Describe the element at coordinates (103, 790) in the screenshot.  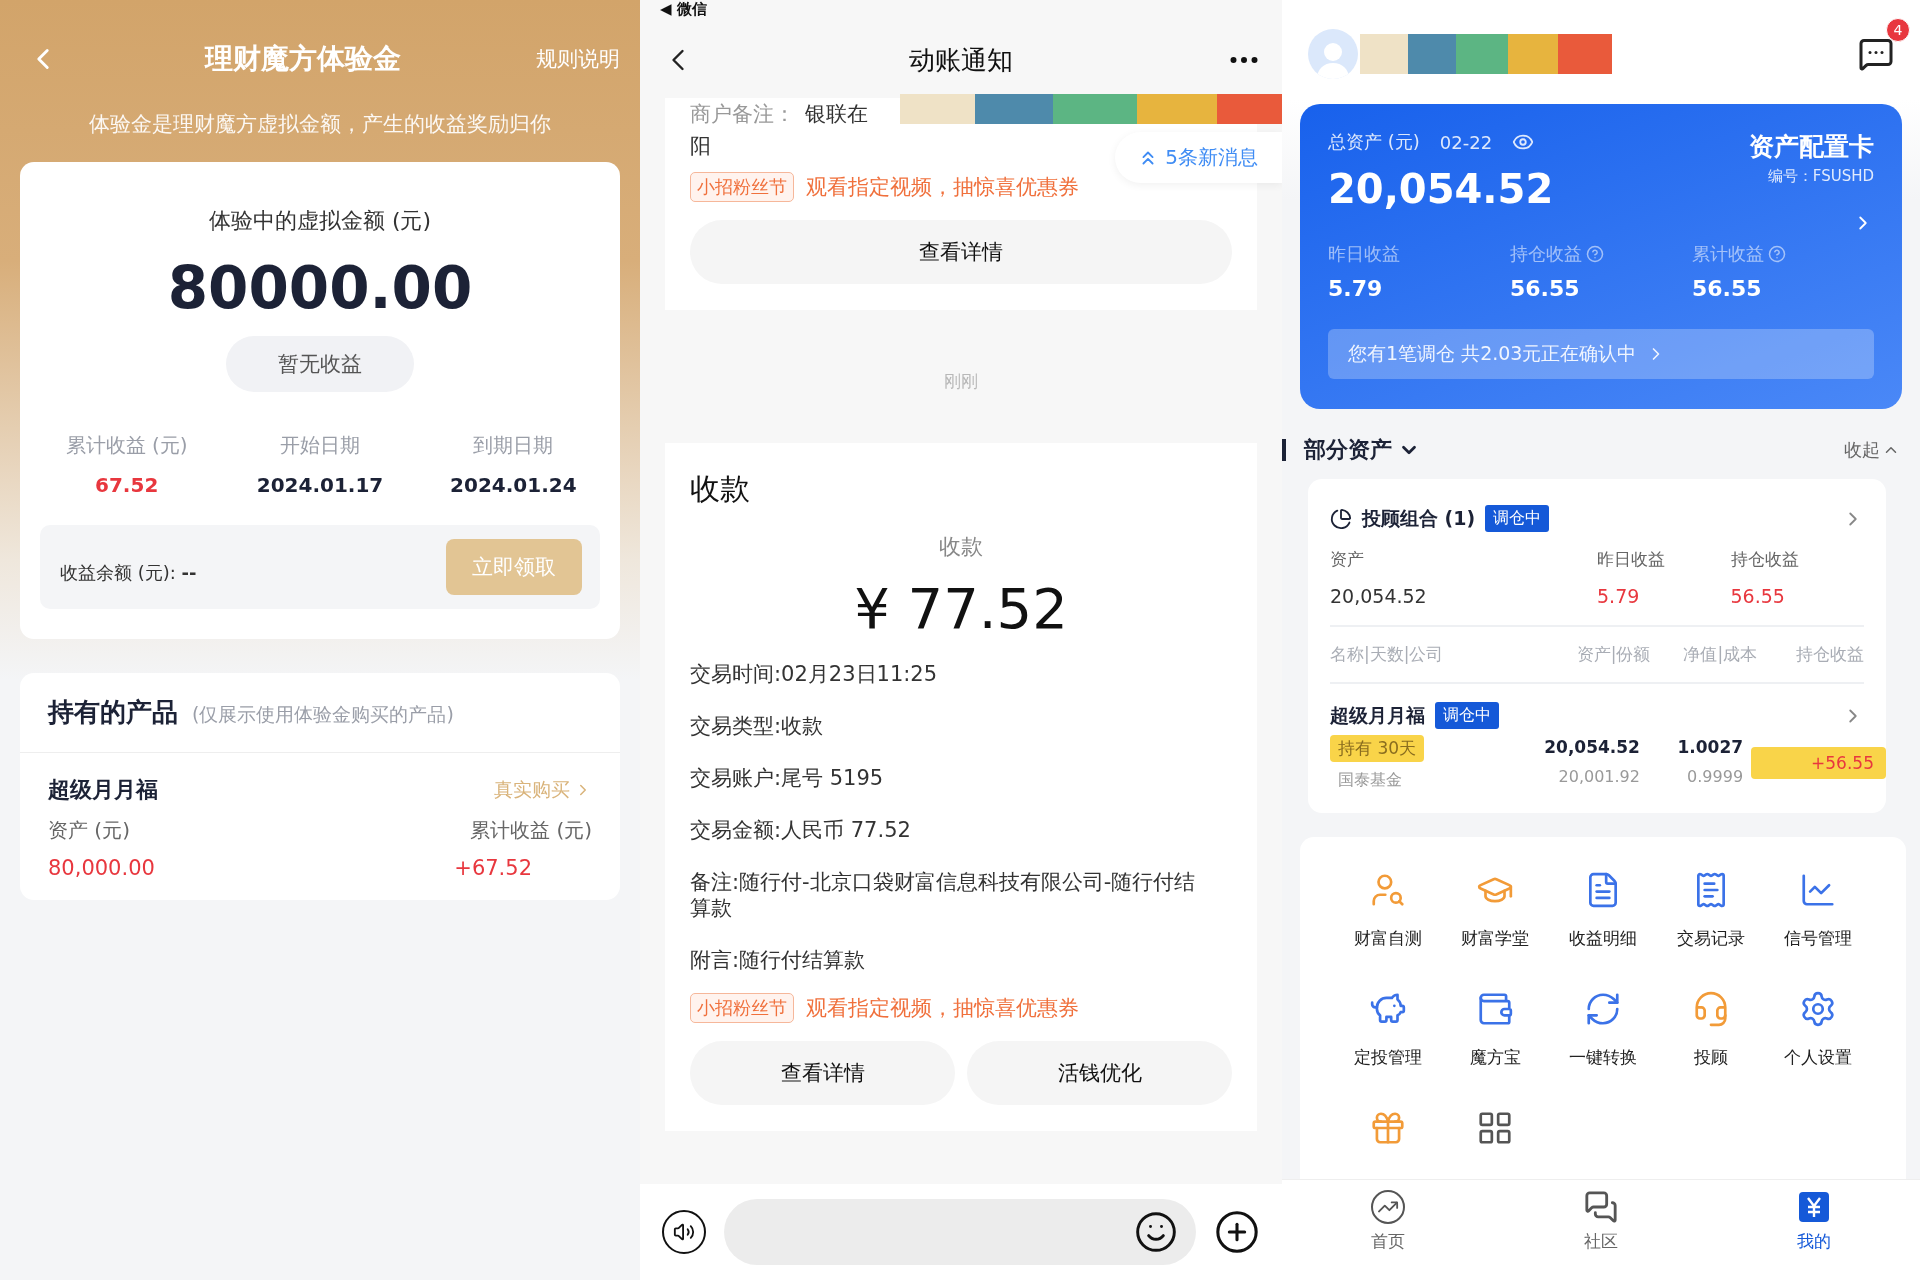
I see `product-name: 超级月月福` at that location.